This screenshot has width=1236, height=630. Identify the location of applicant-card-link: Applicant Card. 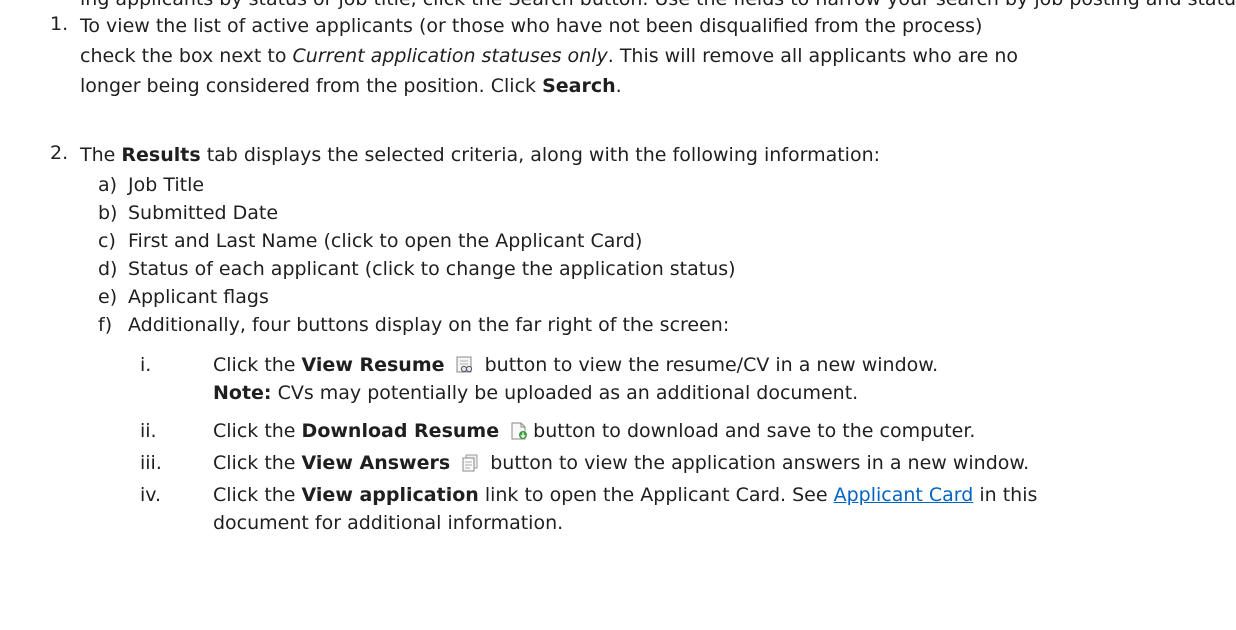
(904, 495).